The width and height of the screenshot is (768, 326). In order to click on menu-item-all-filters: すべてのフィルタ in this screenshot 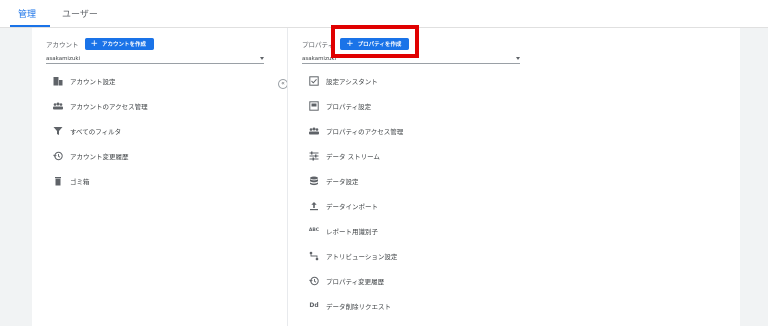, I will do `click(156, 130)`.